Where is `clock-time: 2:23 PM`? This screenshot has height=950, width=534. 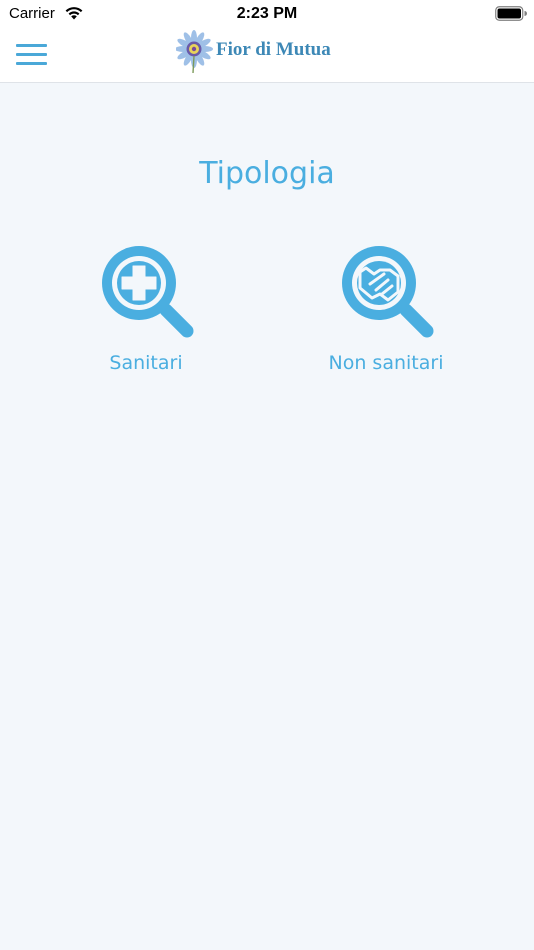
clock-time: 2:23 PM is located at coordinates (267, 13).